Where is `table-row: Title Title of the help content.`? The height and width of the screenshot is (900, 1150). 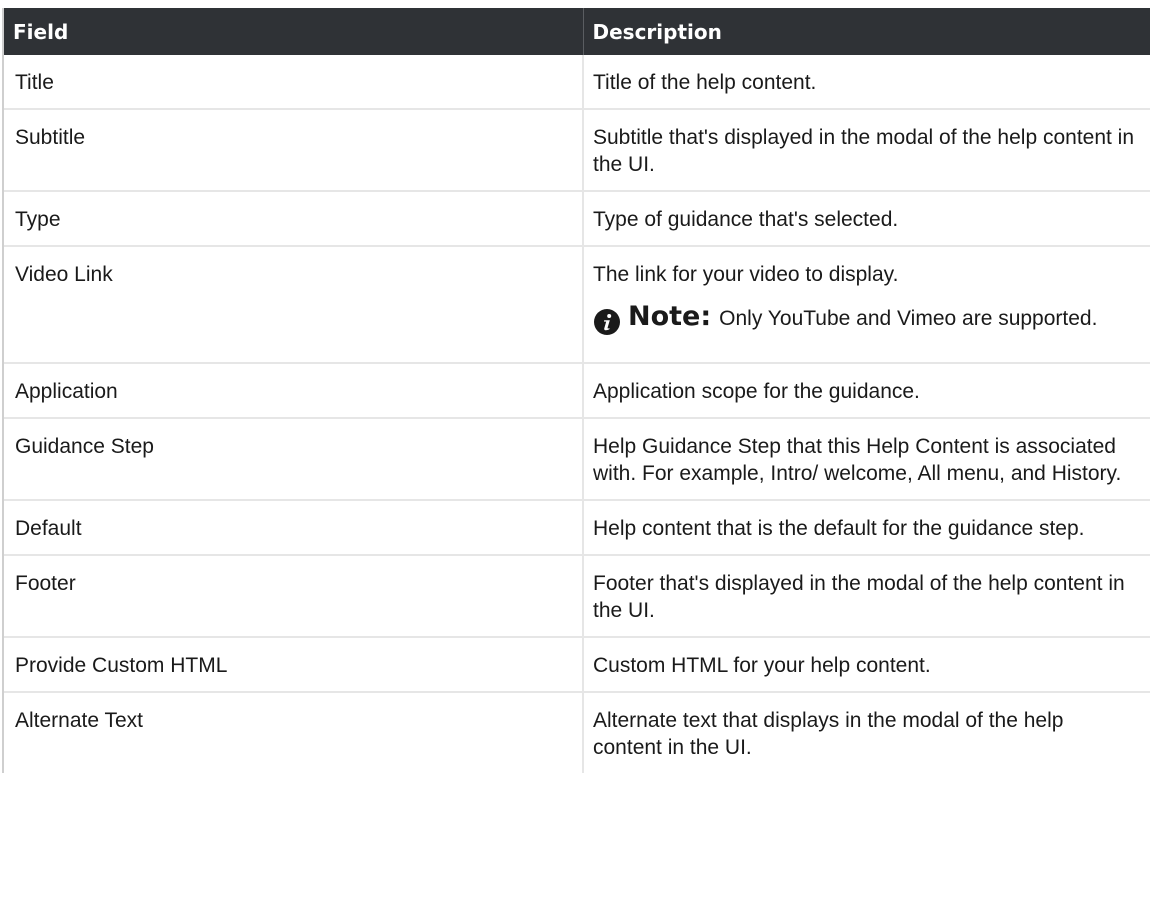
table-row: Title Title of the help content. is located at coordinates (577, 82).